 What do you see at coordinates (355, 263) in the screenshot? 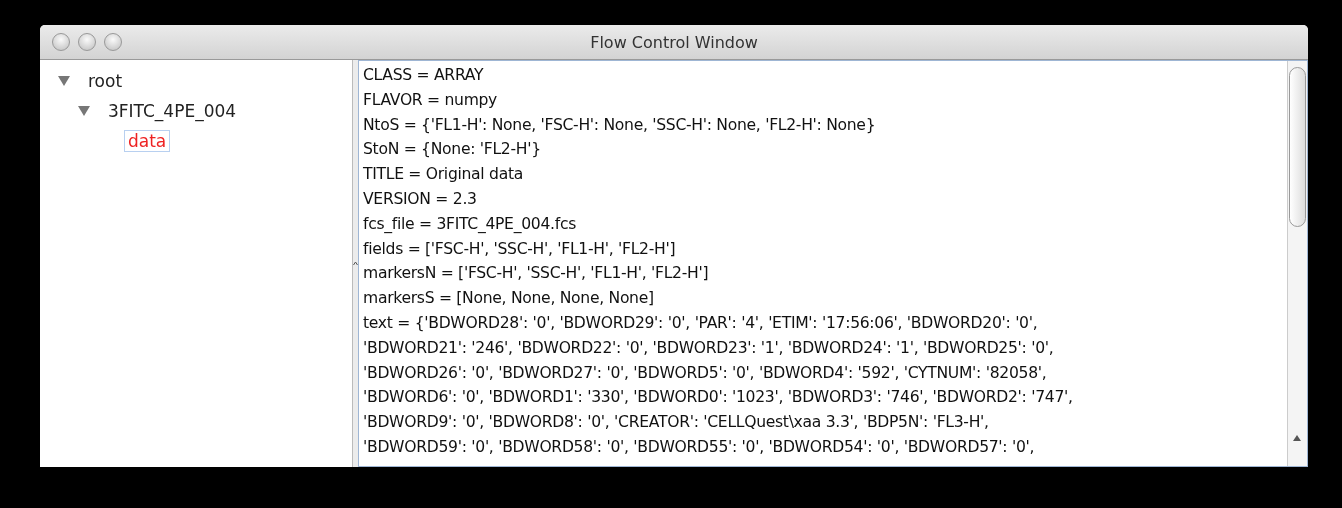
I see `splitter-grip-icon` at bounding box center [355, 263].